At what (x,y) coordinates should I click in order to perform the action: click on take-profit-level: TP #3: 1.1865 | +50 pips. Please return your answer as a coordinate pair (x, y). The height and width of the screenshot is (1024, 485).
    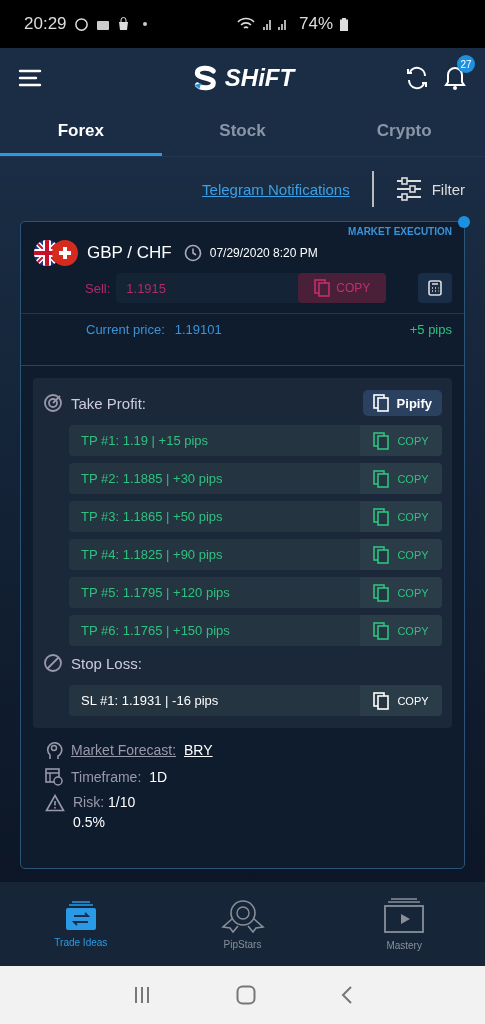
    Looking at the image, I should click on (152, 517).